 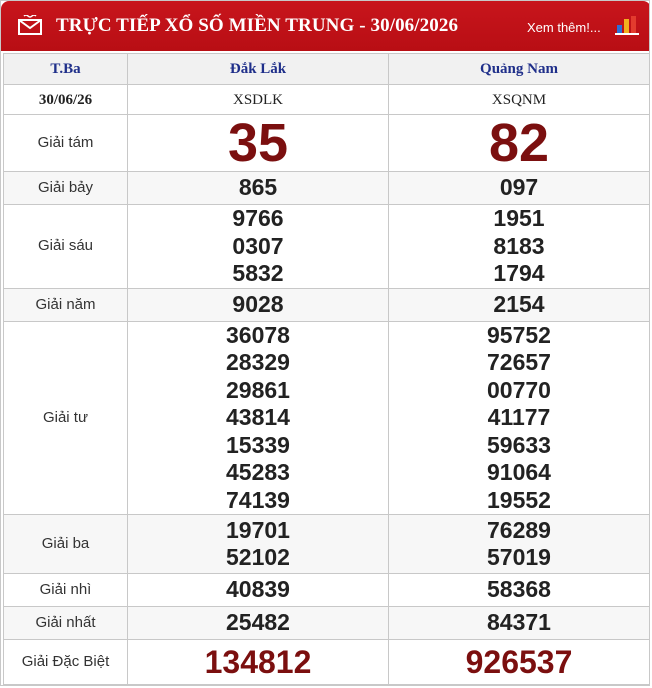 I want to click on special-prize-number: 134812, so click(x=258, y=662).